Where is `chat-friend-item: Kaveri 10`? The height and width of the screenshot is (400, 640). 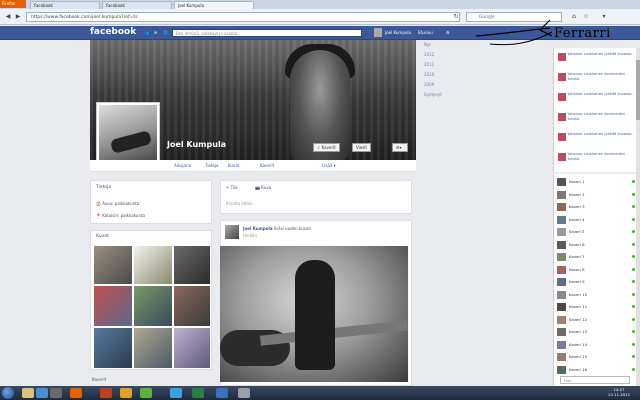 chat-friend-item: Kaveri 10 is located at coordinates (596, 295).